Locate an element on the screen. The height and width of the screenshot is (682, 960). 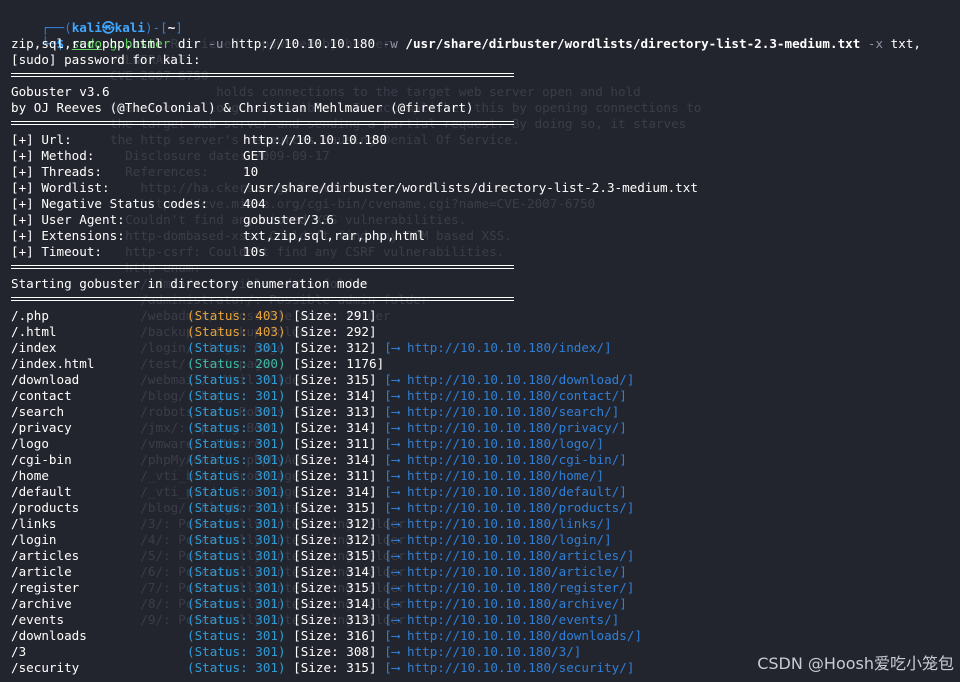
redirect-url: http://10.10.10.180/article/ is located at coordinates (513, 571).